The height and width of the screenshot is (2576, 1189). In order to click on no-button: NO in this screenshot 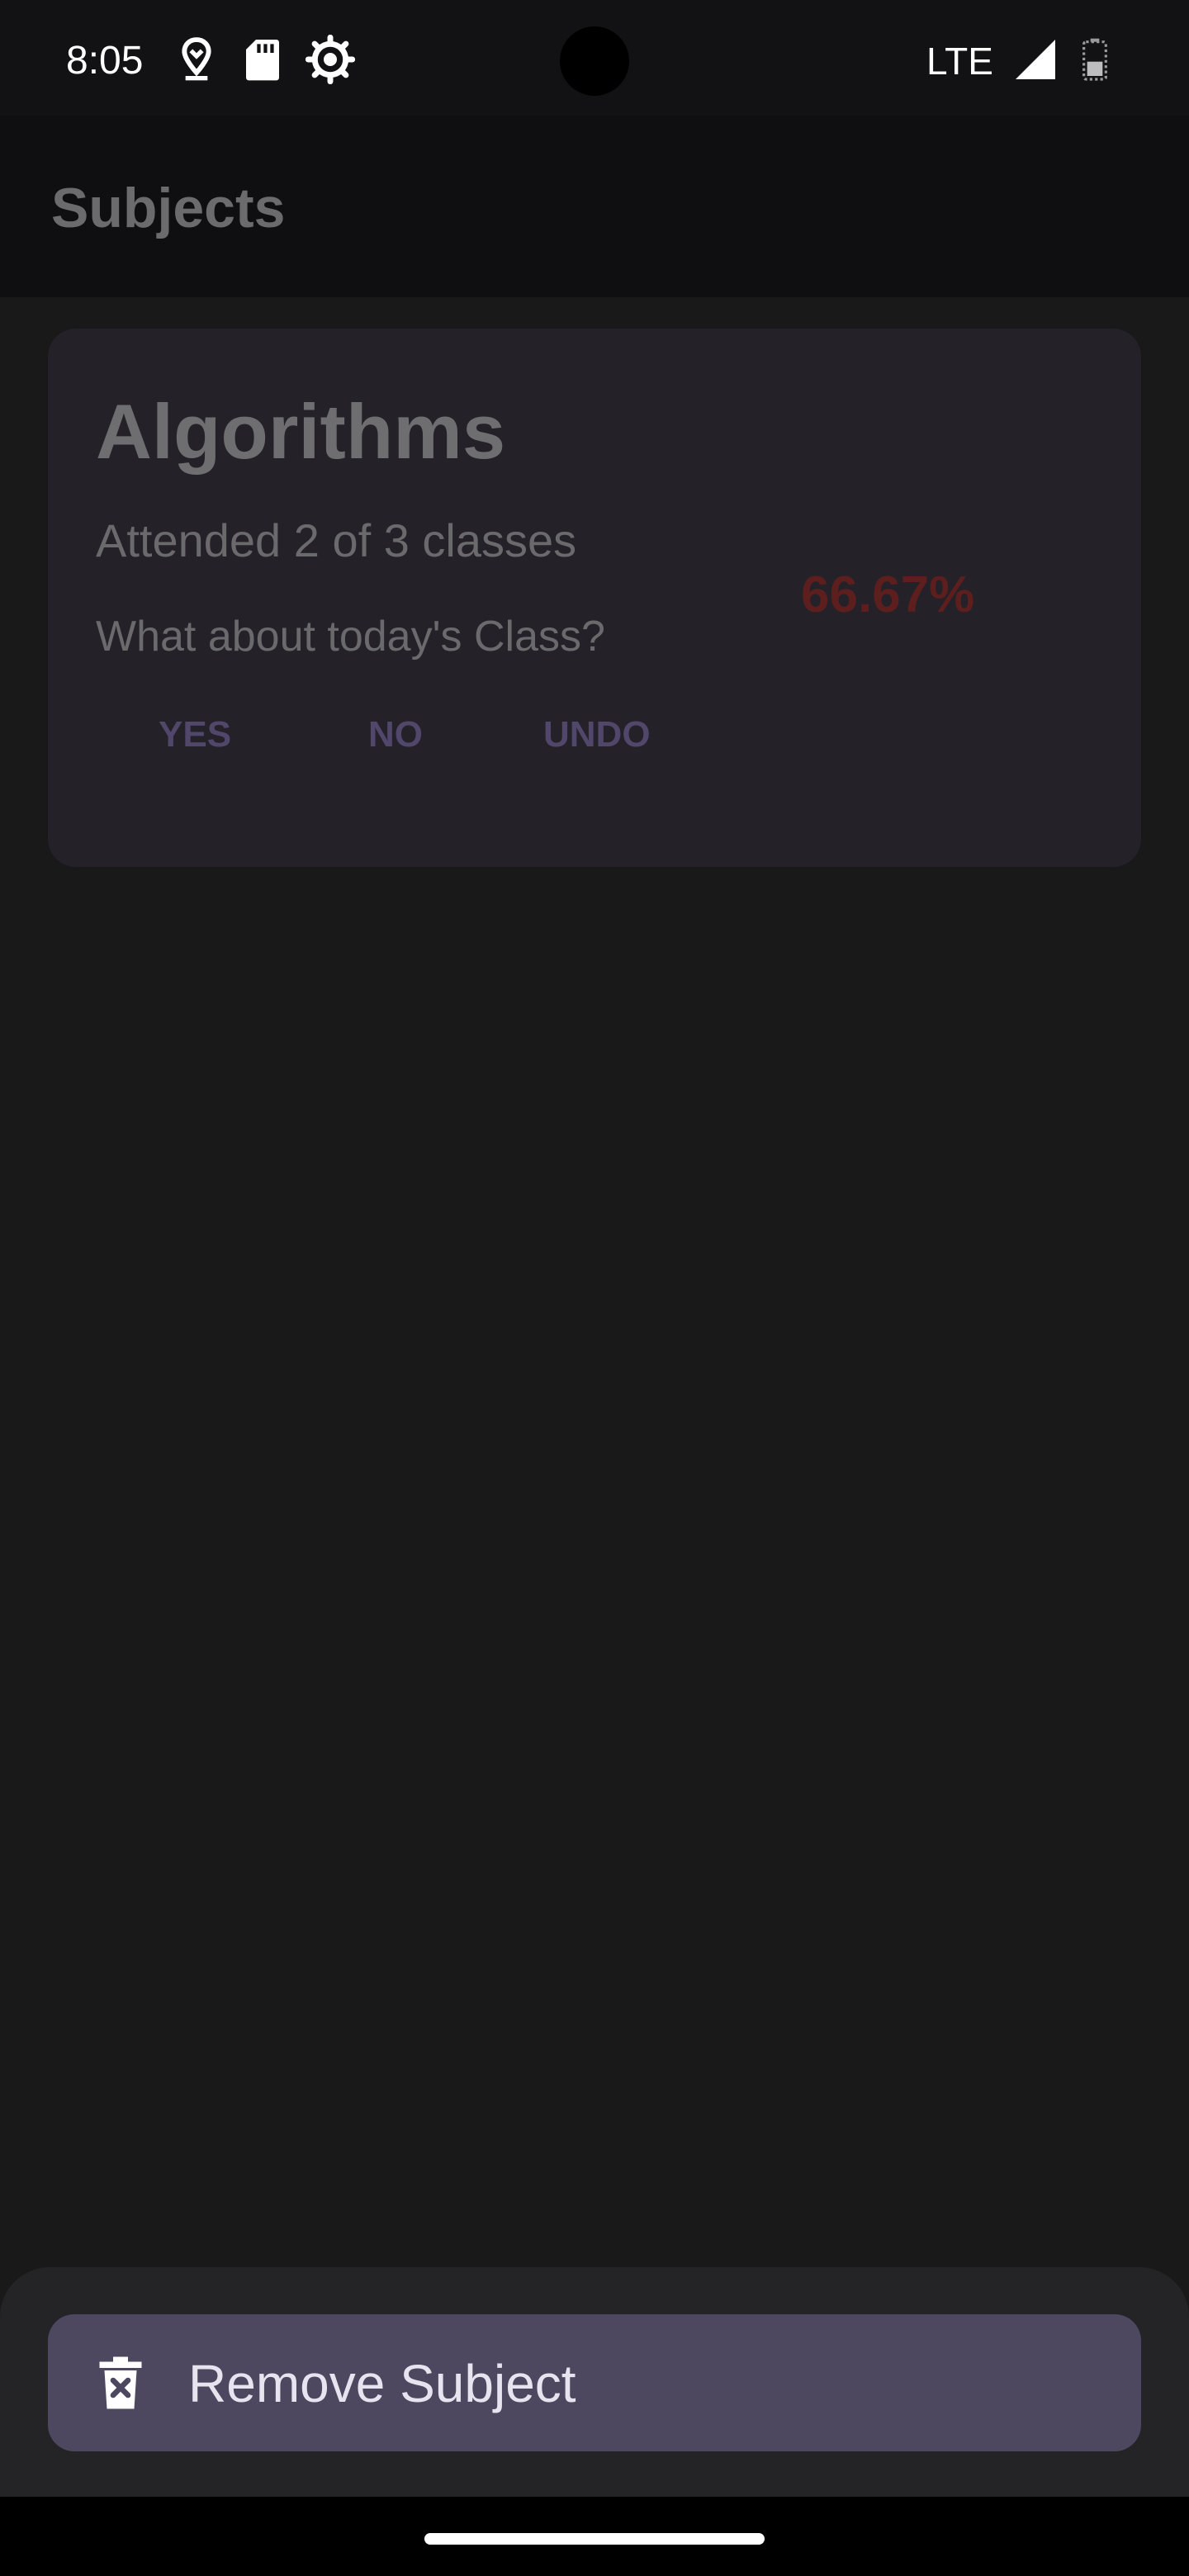, I will do `click(395, 735)`.